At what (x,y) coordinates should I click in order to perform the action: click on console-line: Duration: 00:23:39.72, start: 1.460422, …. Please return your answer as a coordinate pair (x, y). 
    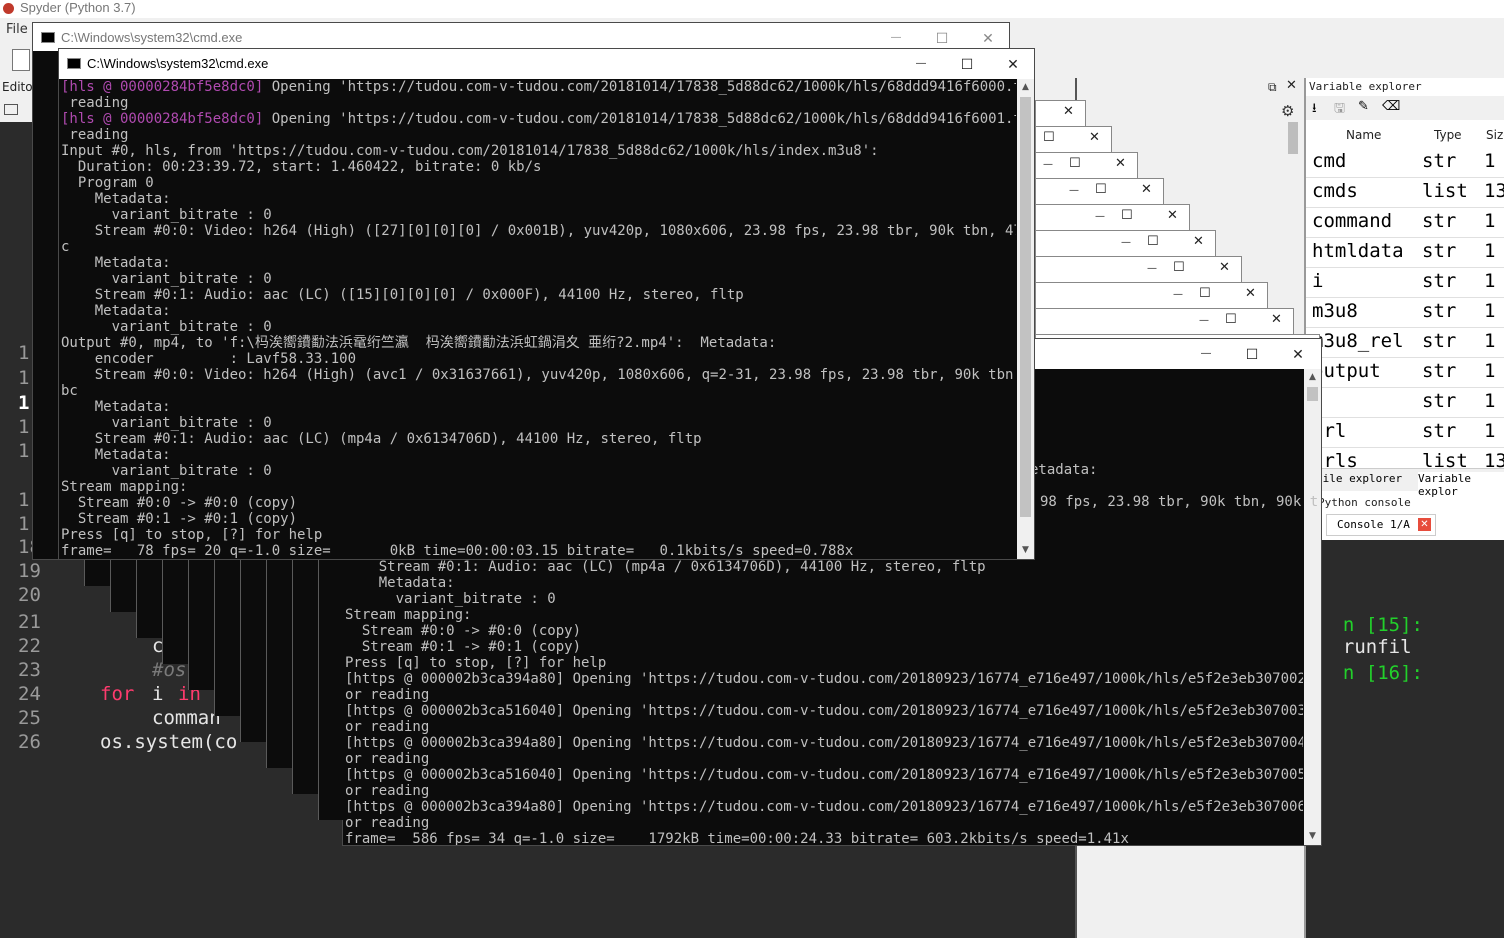
    Looking at the image, I should click on (301, 167).